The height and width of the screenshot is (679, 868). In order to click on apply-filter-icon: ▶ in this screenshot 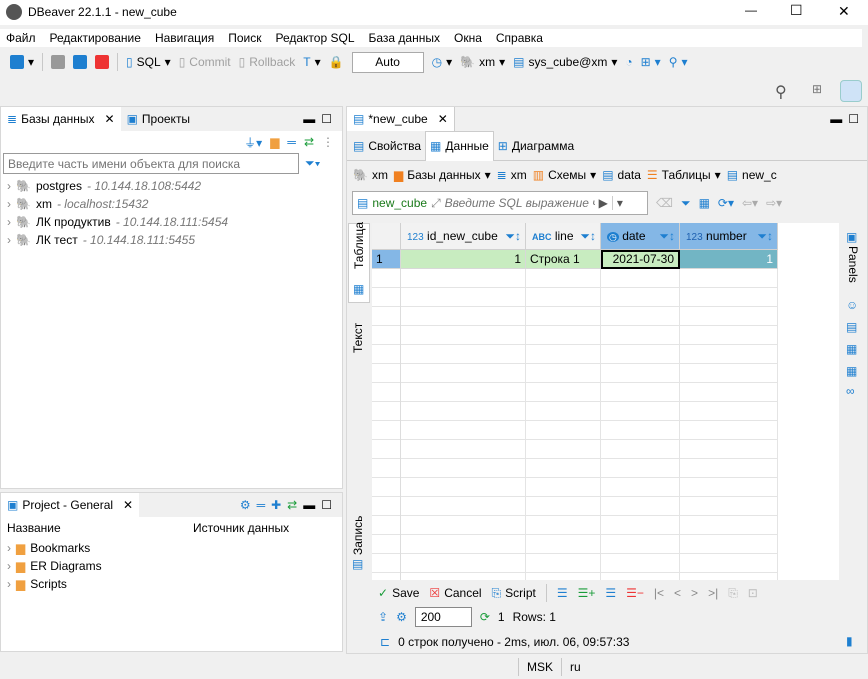, I will do `click(603, 203)`.